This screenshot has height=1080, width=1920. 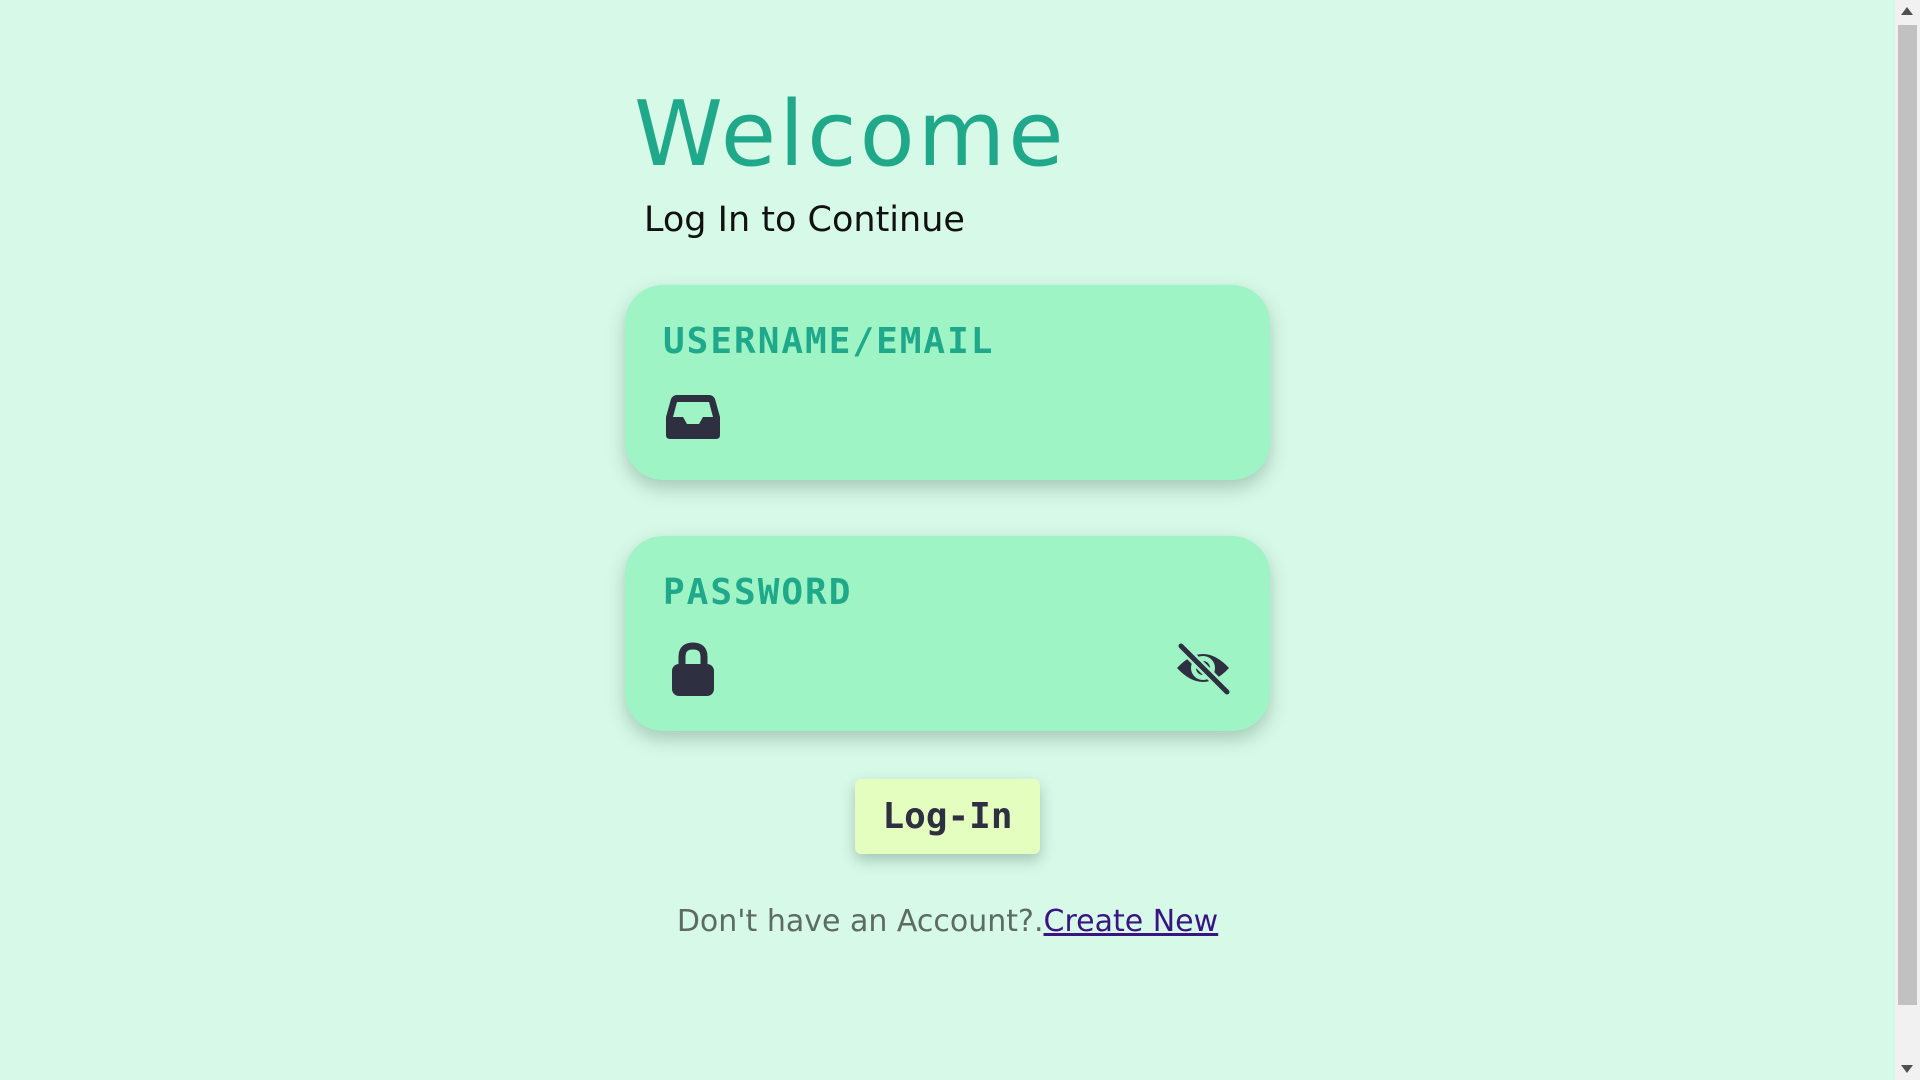 What do you see at coordinates (829, 341) in the screenshot?
I see `username-label: USERNAME/EMAIL` at bounding box center [829, 341].